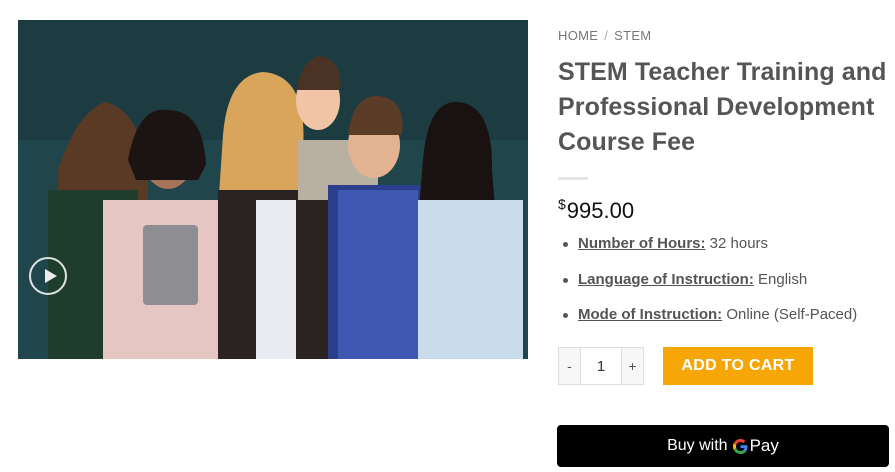  What do you see at coordinates (738, 366) in the screenshot?
I see `add-to-cart-button: ADD TO CART` at bounding box center [738, 366].